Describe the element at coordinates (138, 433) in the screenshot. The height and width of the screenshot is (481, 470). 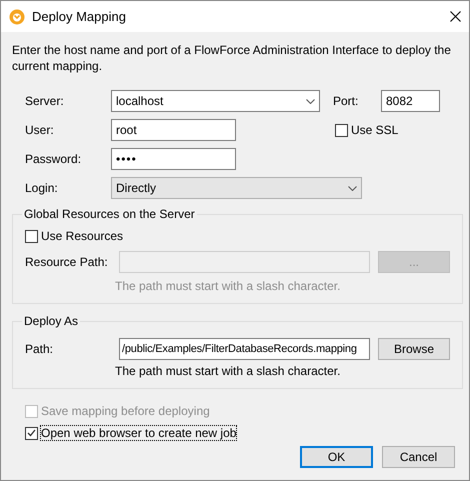
I see `checkbox-label: Open web browser to create new job` at that location.